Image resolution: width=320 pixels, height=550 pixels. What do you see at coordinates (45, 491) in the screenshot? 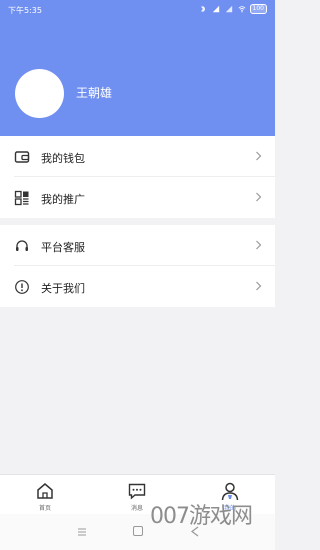
I see `home-icon` at bounding box center [45, 491].